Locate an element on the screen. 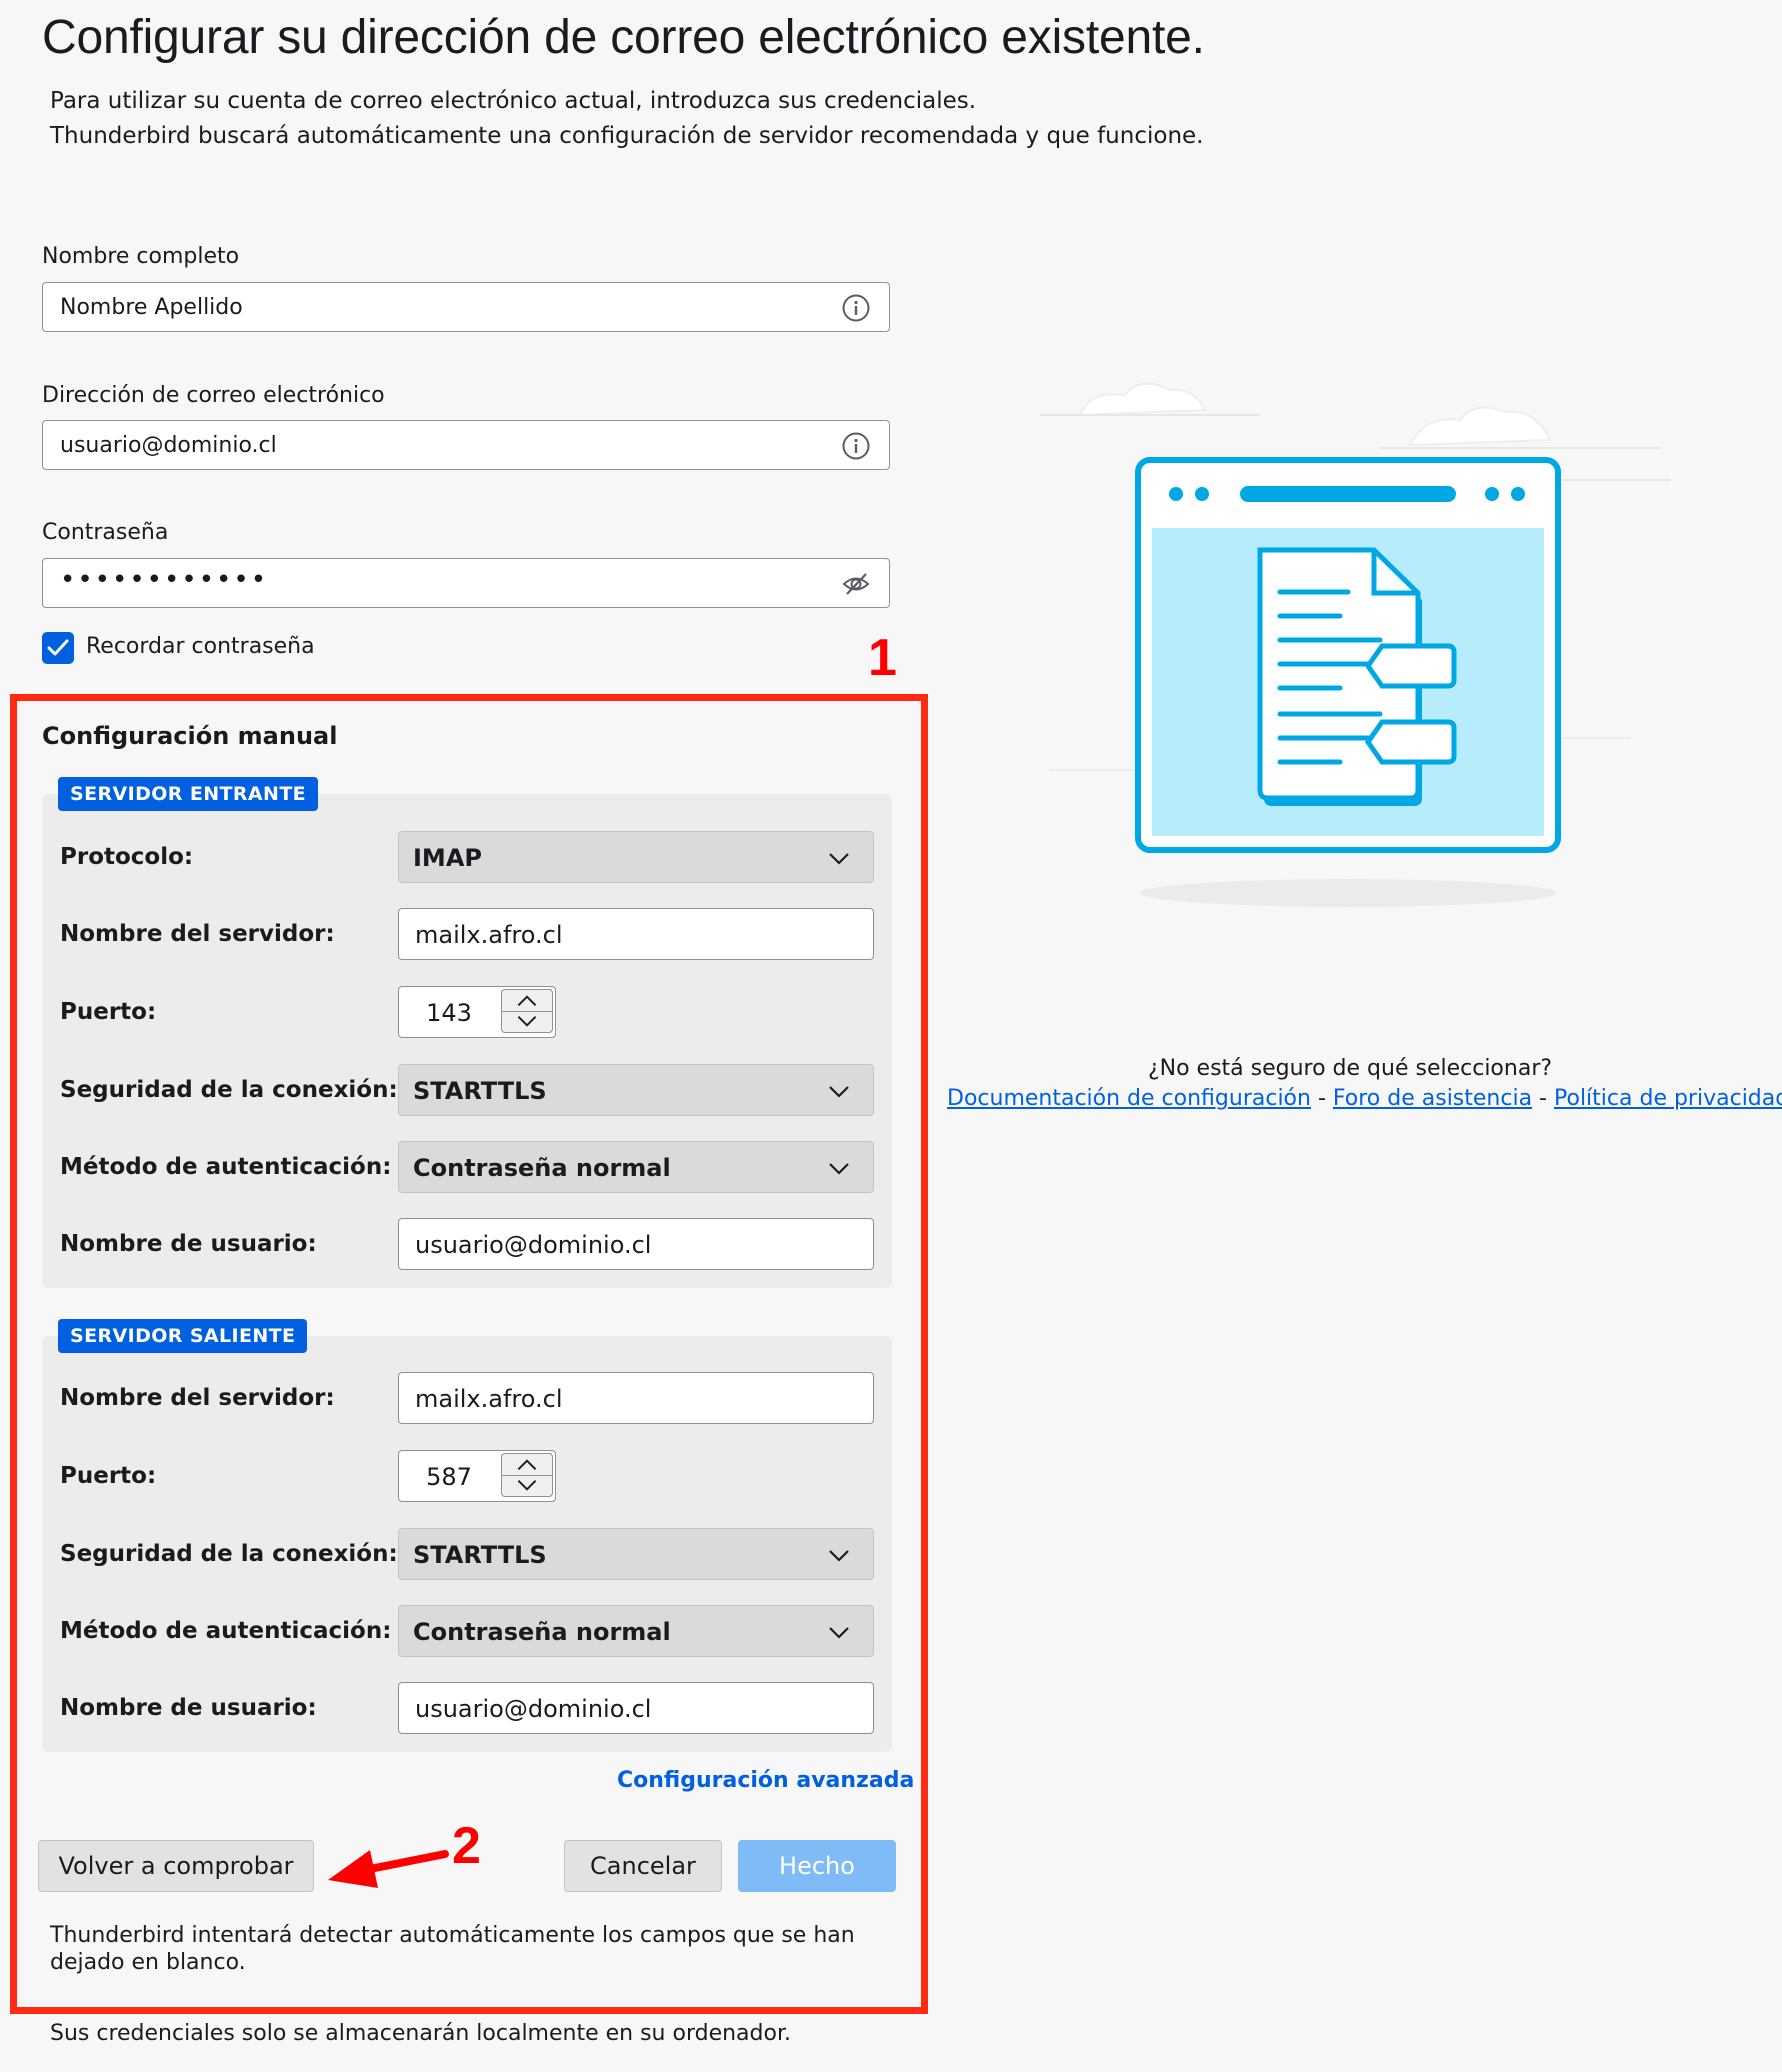  setup-docs-link: Documentación de configuración is located at coordinates (1129, 1098).